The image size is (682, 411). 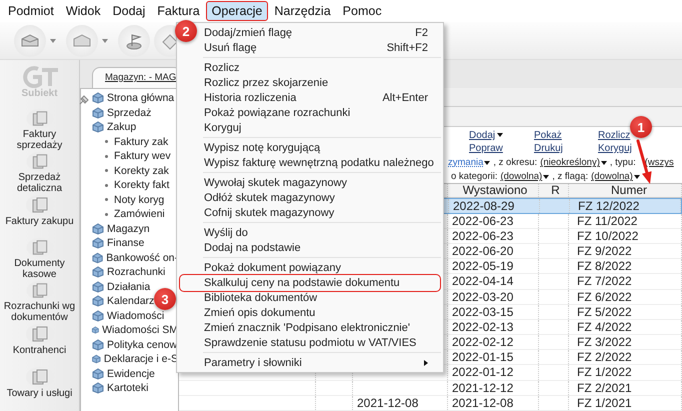 I want to click on filter-label: , typu:, so click(x=623, y=162).